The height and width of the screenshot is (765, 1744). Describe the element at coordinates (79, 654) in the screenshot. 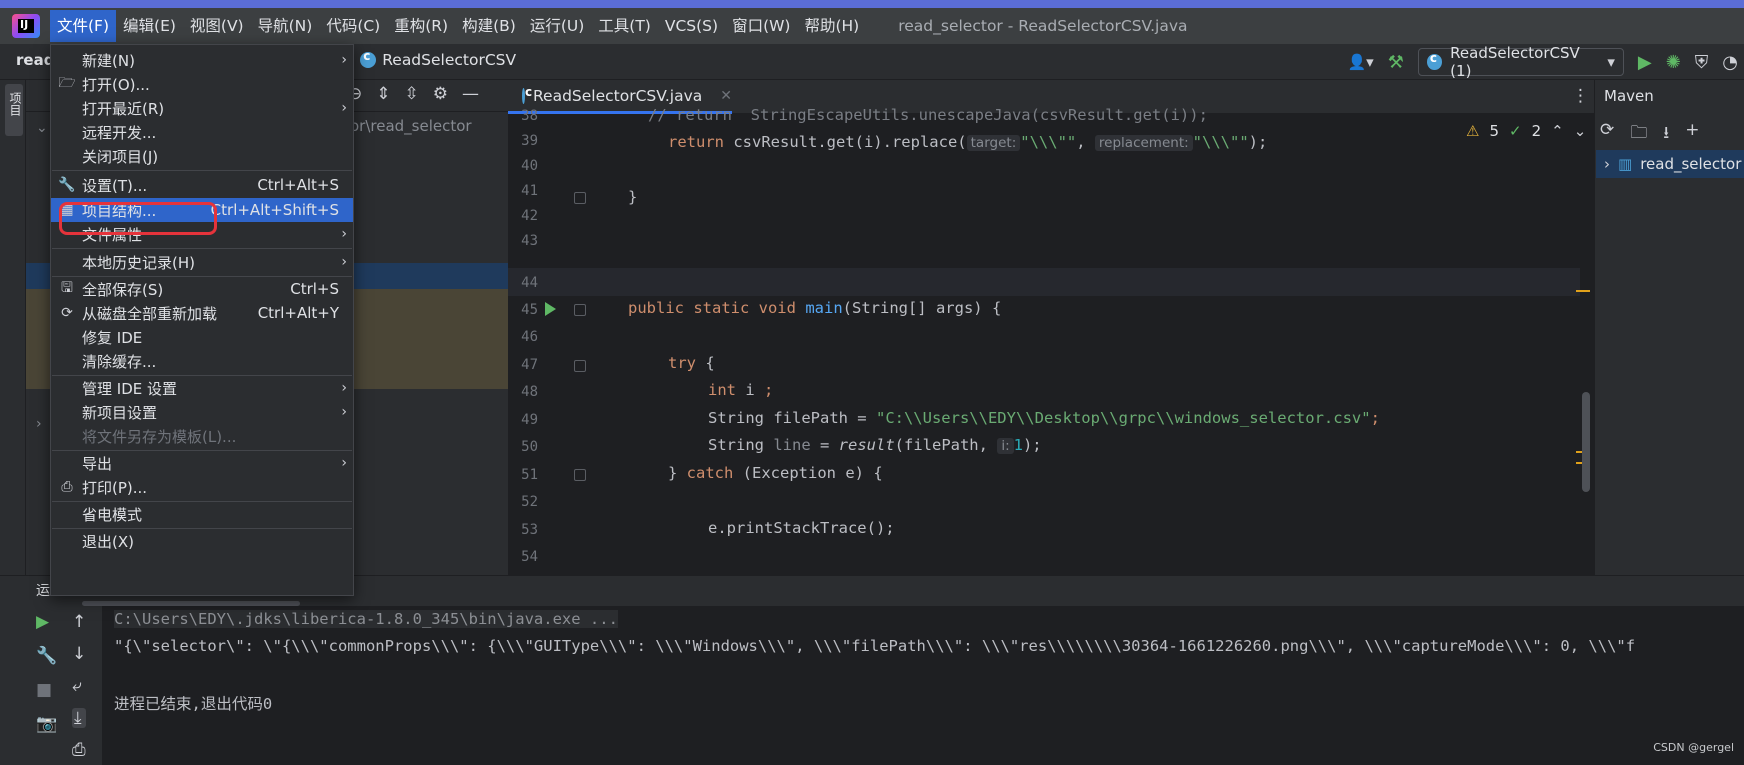

I see `arrow-down-icon: ↓` at that location.